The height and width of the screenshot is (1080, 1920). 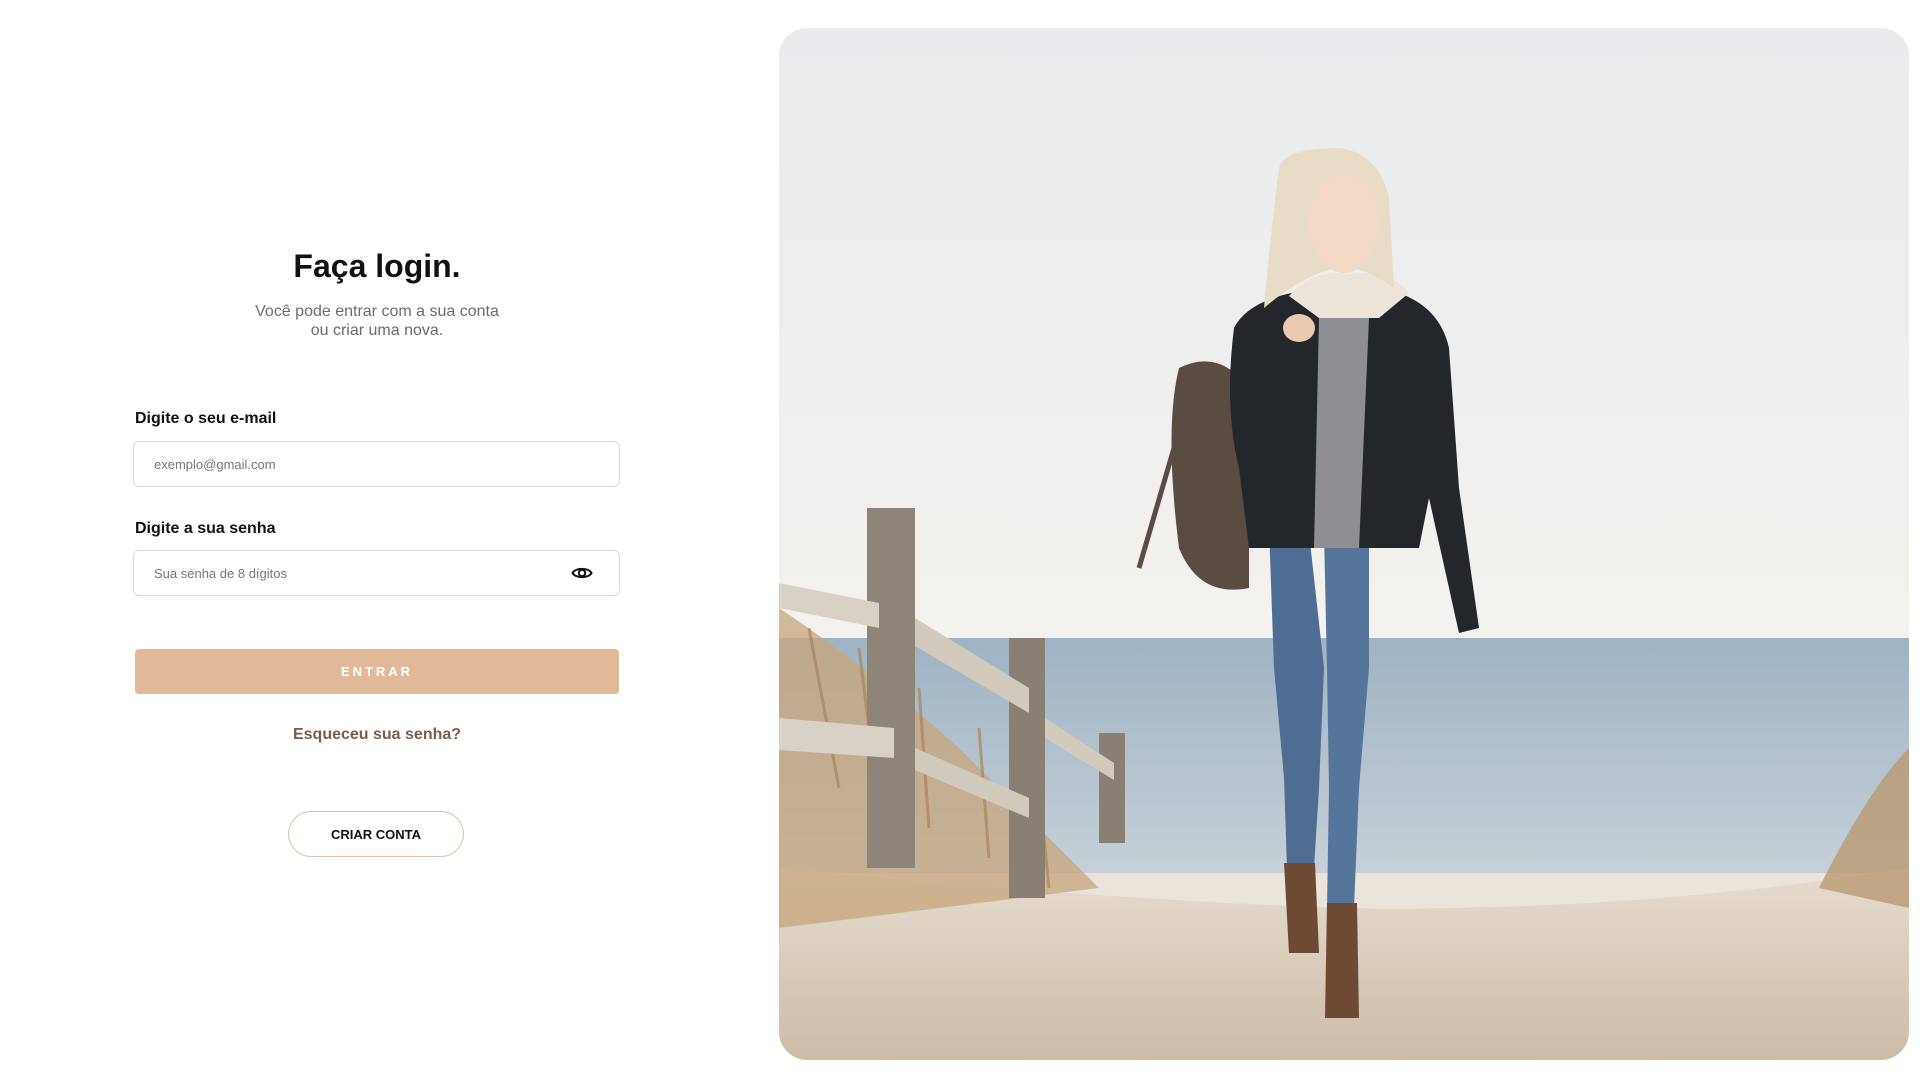 I want to click on email-field-wrapper, so click(x=376, y=464).